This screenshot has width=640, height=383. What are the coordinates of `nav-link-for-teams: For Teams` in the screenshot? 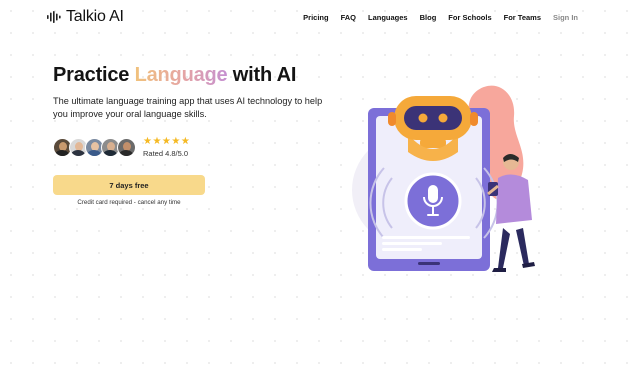 It's located at (522, 17).